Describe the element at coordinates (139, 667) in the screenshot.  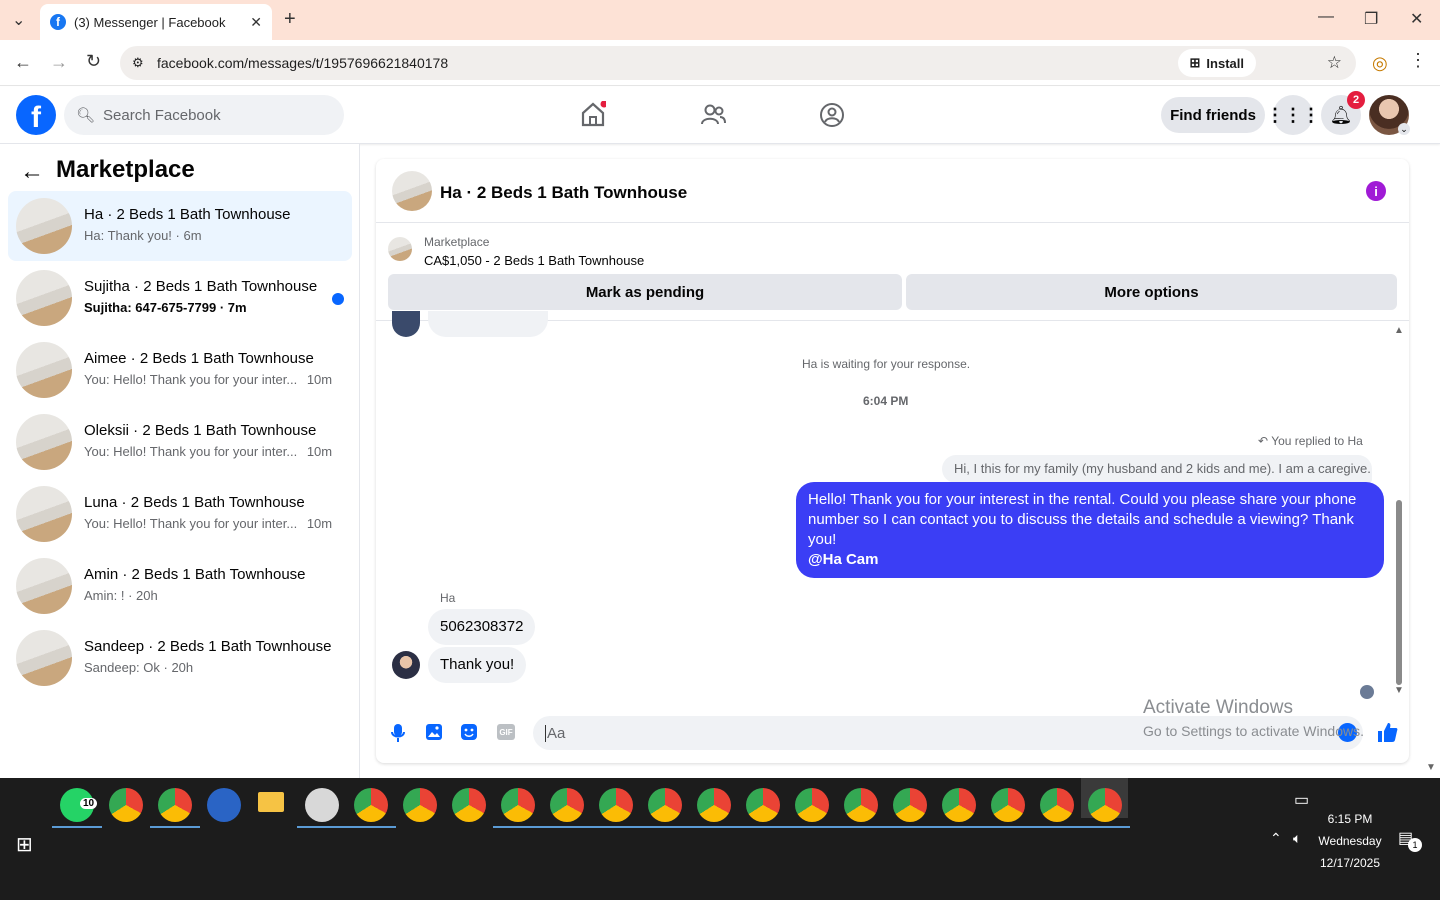
I see `conversation-snippet: Sandeep: Ok · 20h` at that location.